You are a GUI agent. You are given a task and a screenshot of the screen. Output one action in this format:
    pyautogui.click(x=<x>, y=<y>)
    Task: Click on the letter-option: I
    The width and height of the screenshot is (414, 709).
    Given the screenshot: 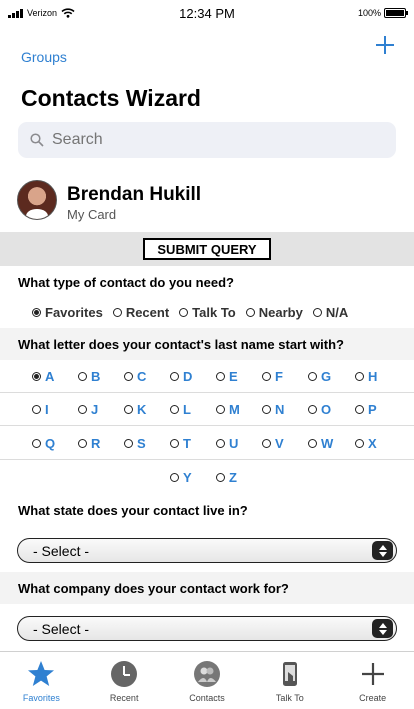 What is the action you would take?
    pyautogui.click(x=40, y=409)
    